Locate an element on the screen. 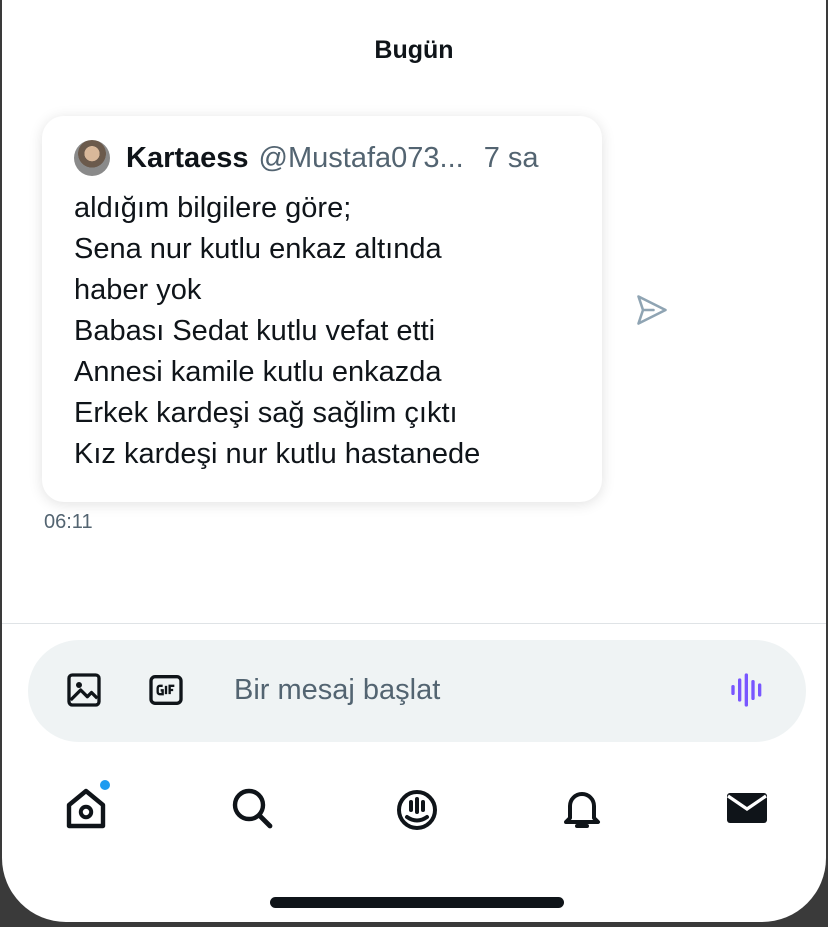  image-icon is located at coordinates (84, 690).